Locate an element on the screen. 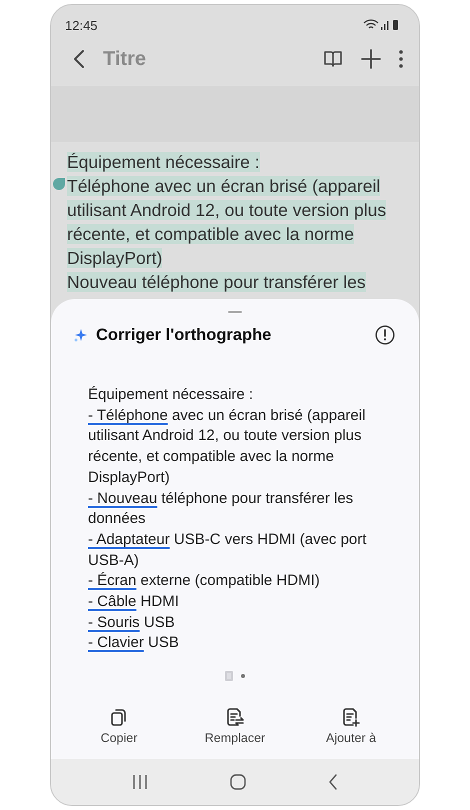 Image resolution: width=470 pixels, height=810 pixels. page-dot is located at coordinates (243, 676).